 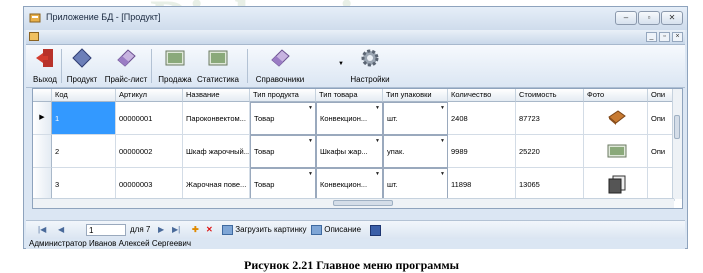 I want to click on table-cell-price: 87723, so click(x=550, y=118).